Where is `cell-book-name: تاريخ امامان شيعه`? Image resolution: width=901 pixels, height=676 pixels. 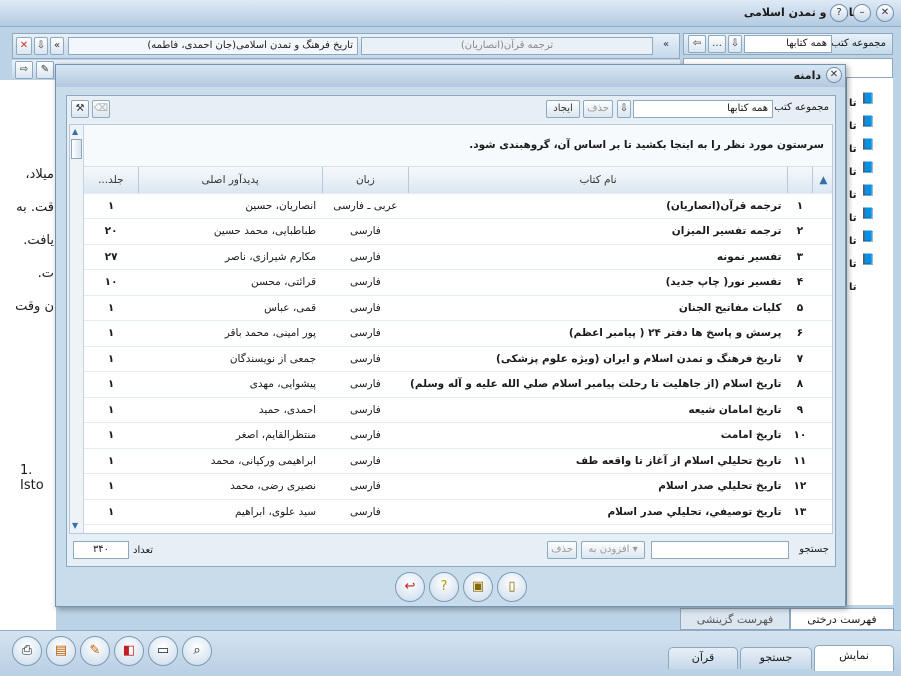 cell-book-name: تاريخ امامان شيعه is located at coordinates (598, 410).